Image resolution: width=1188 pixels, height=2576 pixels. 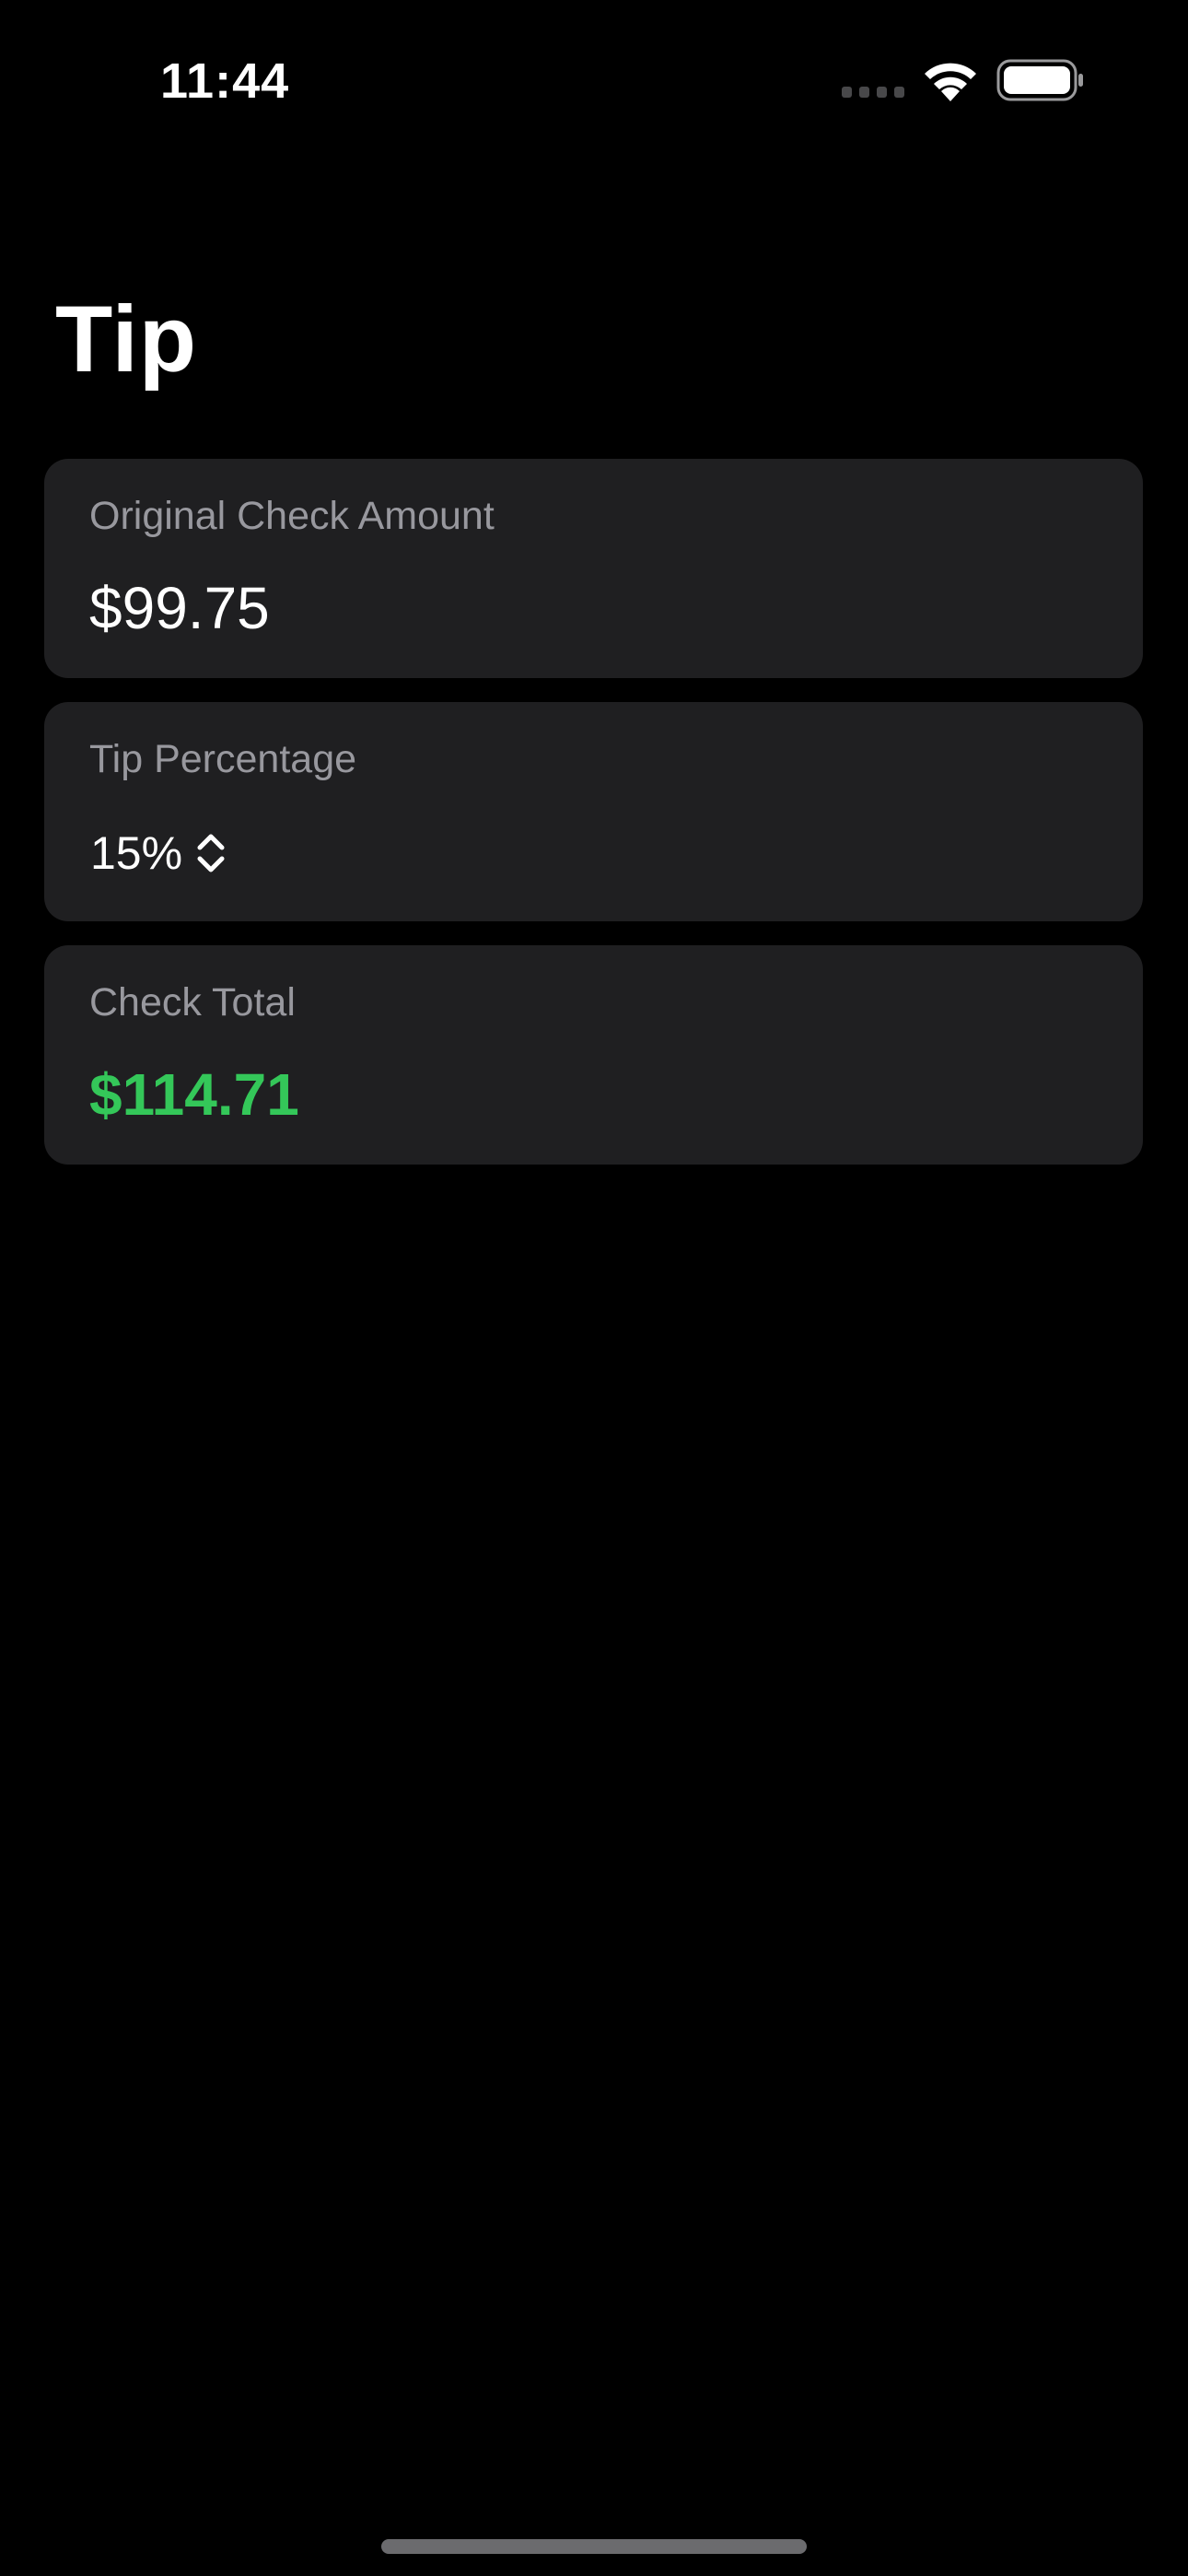 I want to click on tip-percentage-picker: 15%, so click(x=158, y=853).